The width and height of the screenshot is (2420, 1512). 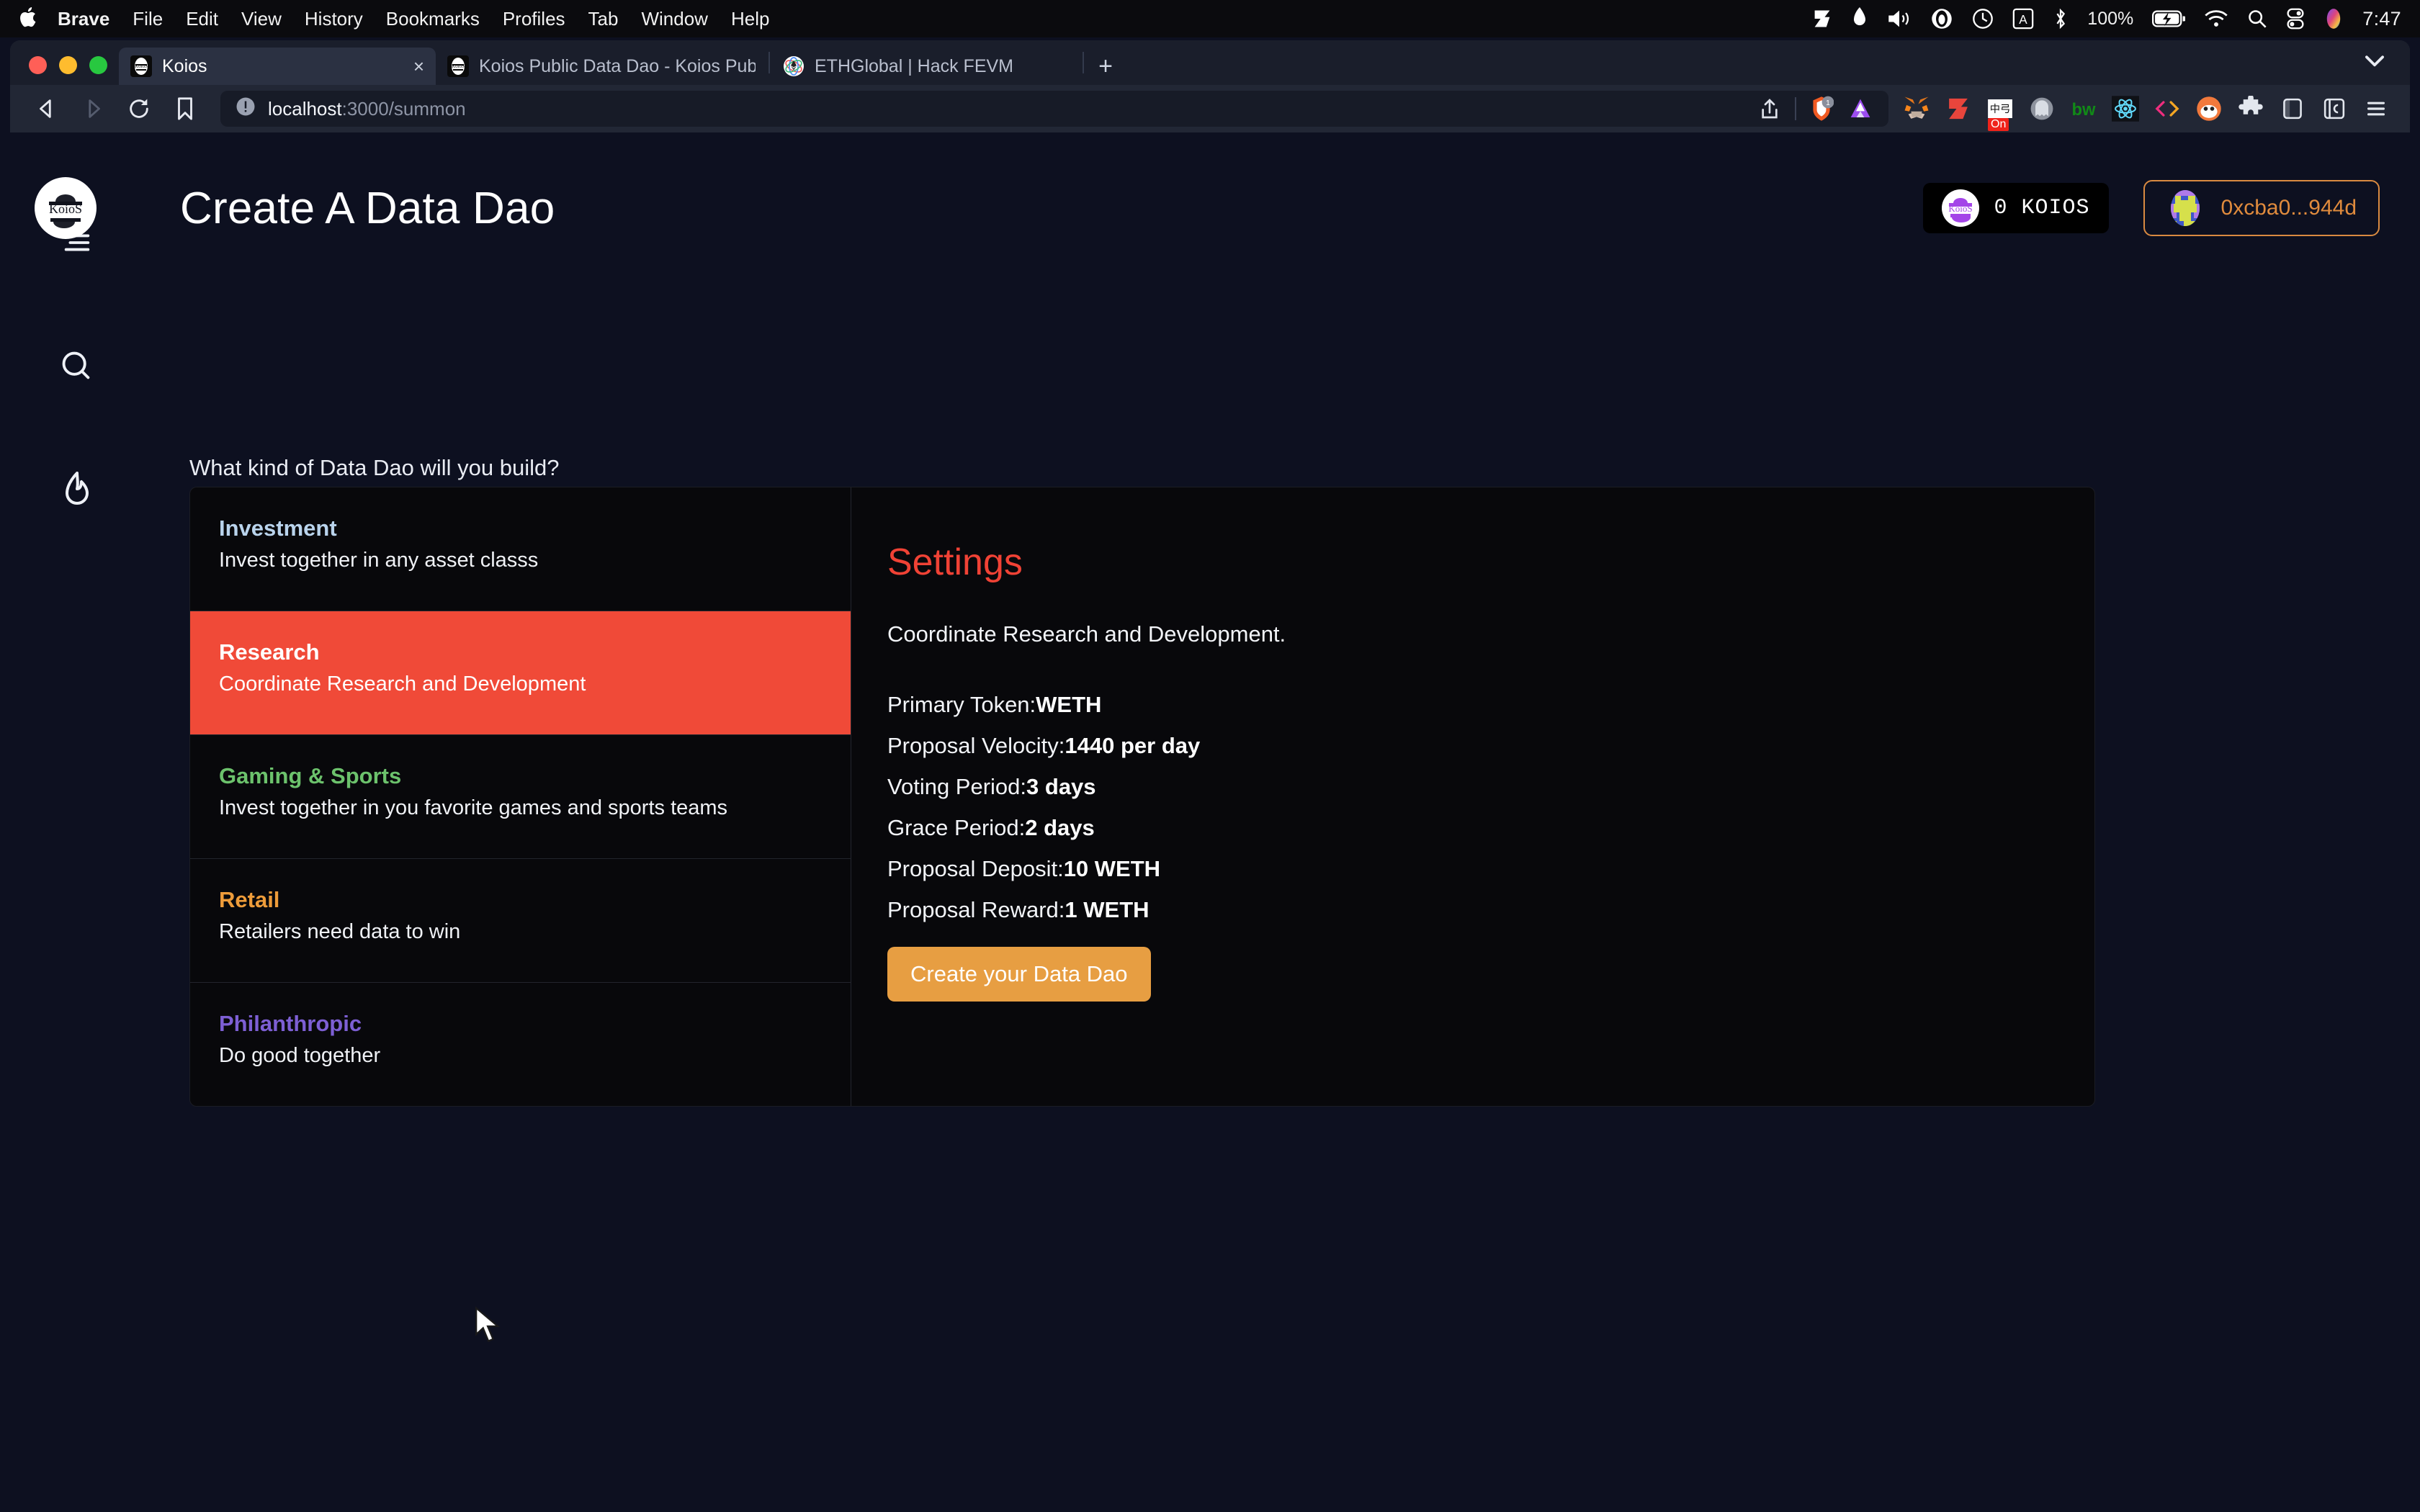 I want to click on dao-type-option-retail: Retail Retailers need data to win, so click(x=520, y=921).